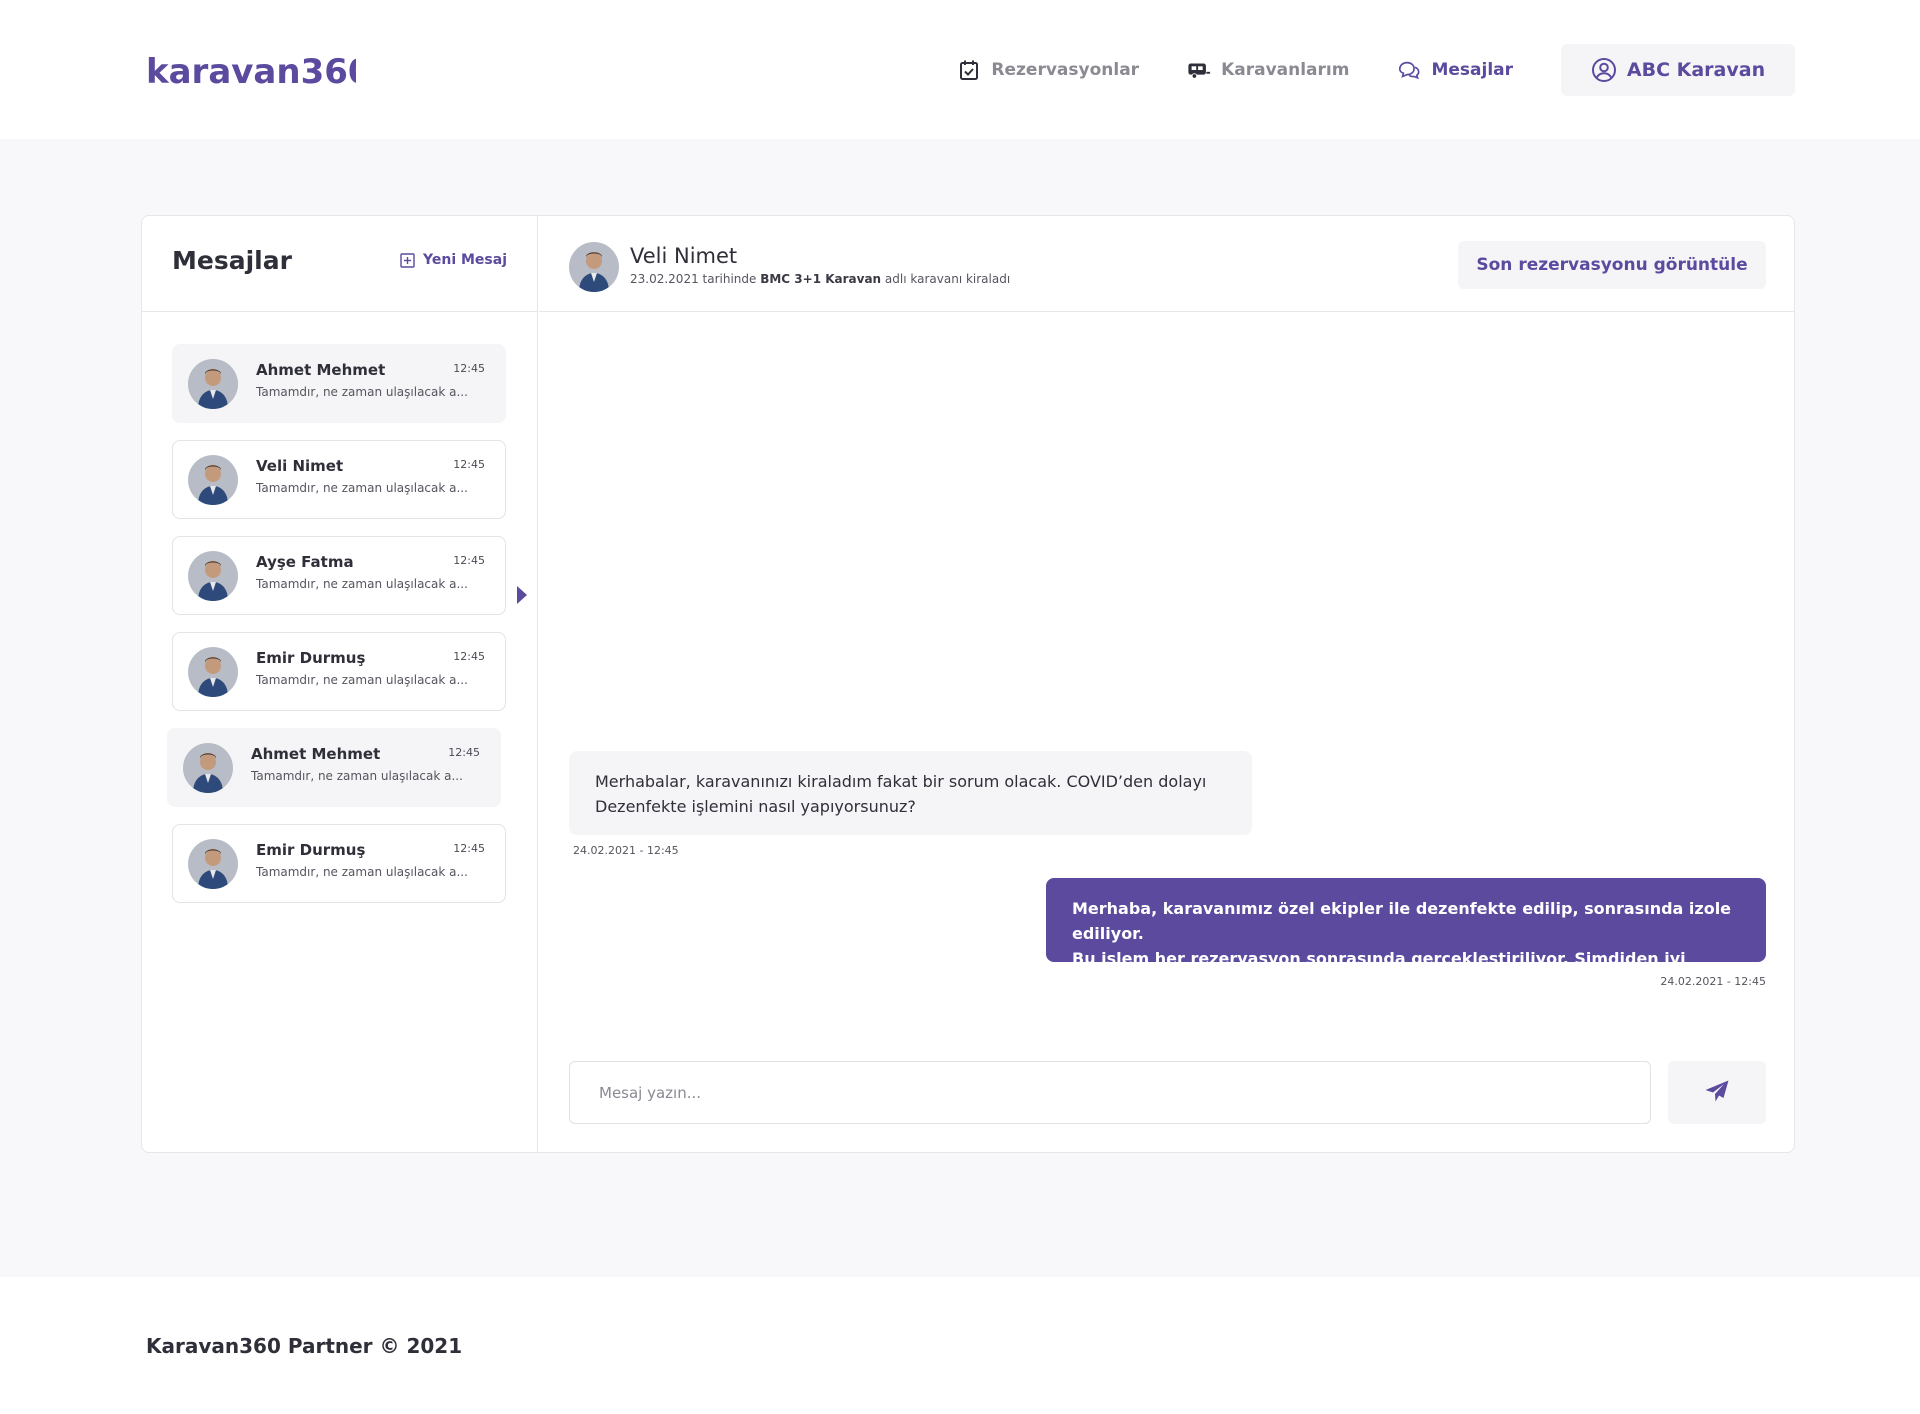 This screenshot has height=1414, width=1920. What do you see at coordinates (755, 806) in the screenshot?
I see `incoming-message-line-2: Dezenfekte işlemini nasıl yapıyorsunuz?` at bounding box center [755, 806].